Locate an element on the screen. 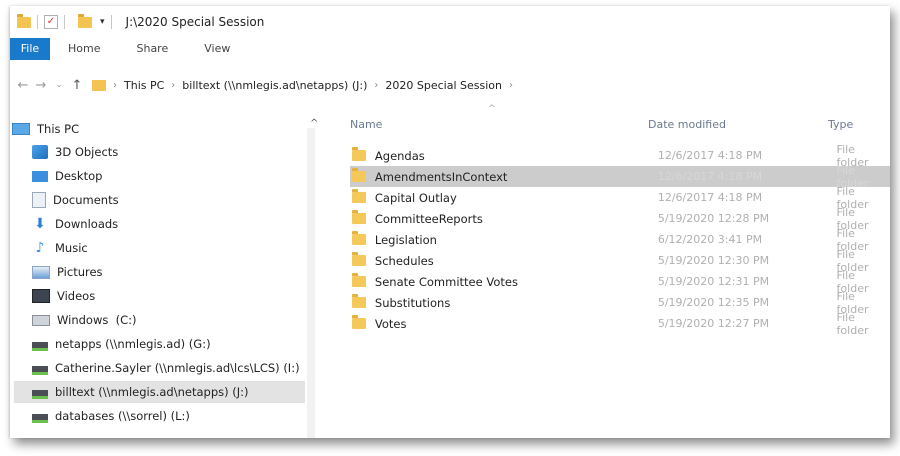  row-name: Agendas is located at coordinates (399, 155).